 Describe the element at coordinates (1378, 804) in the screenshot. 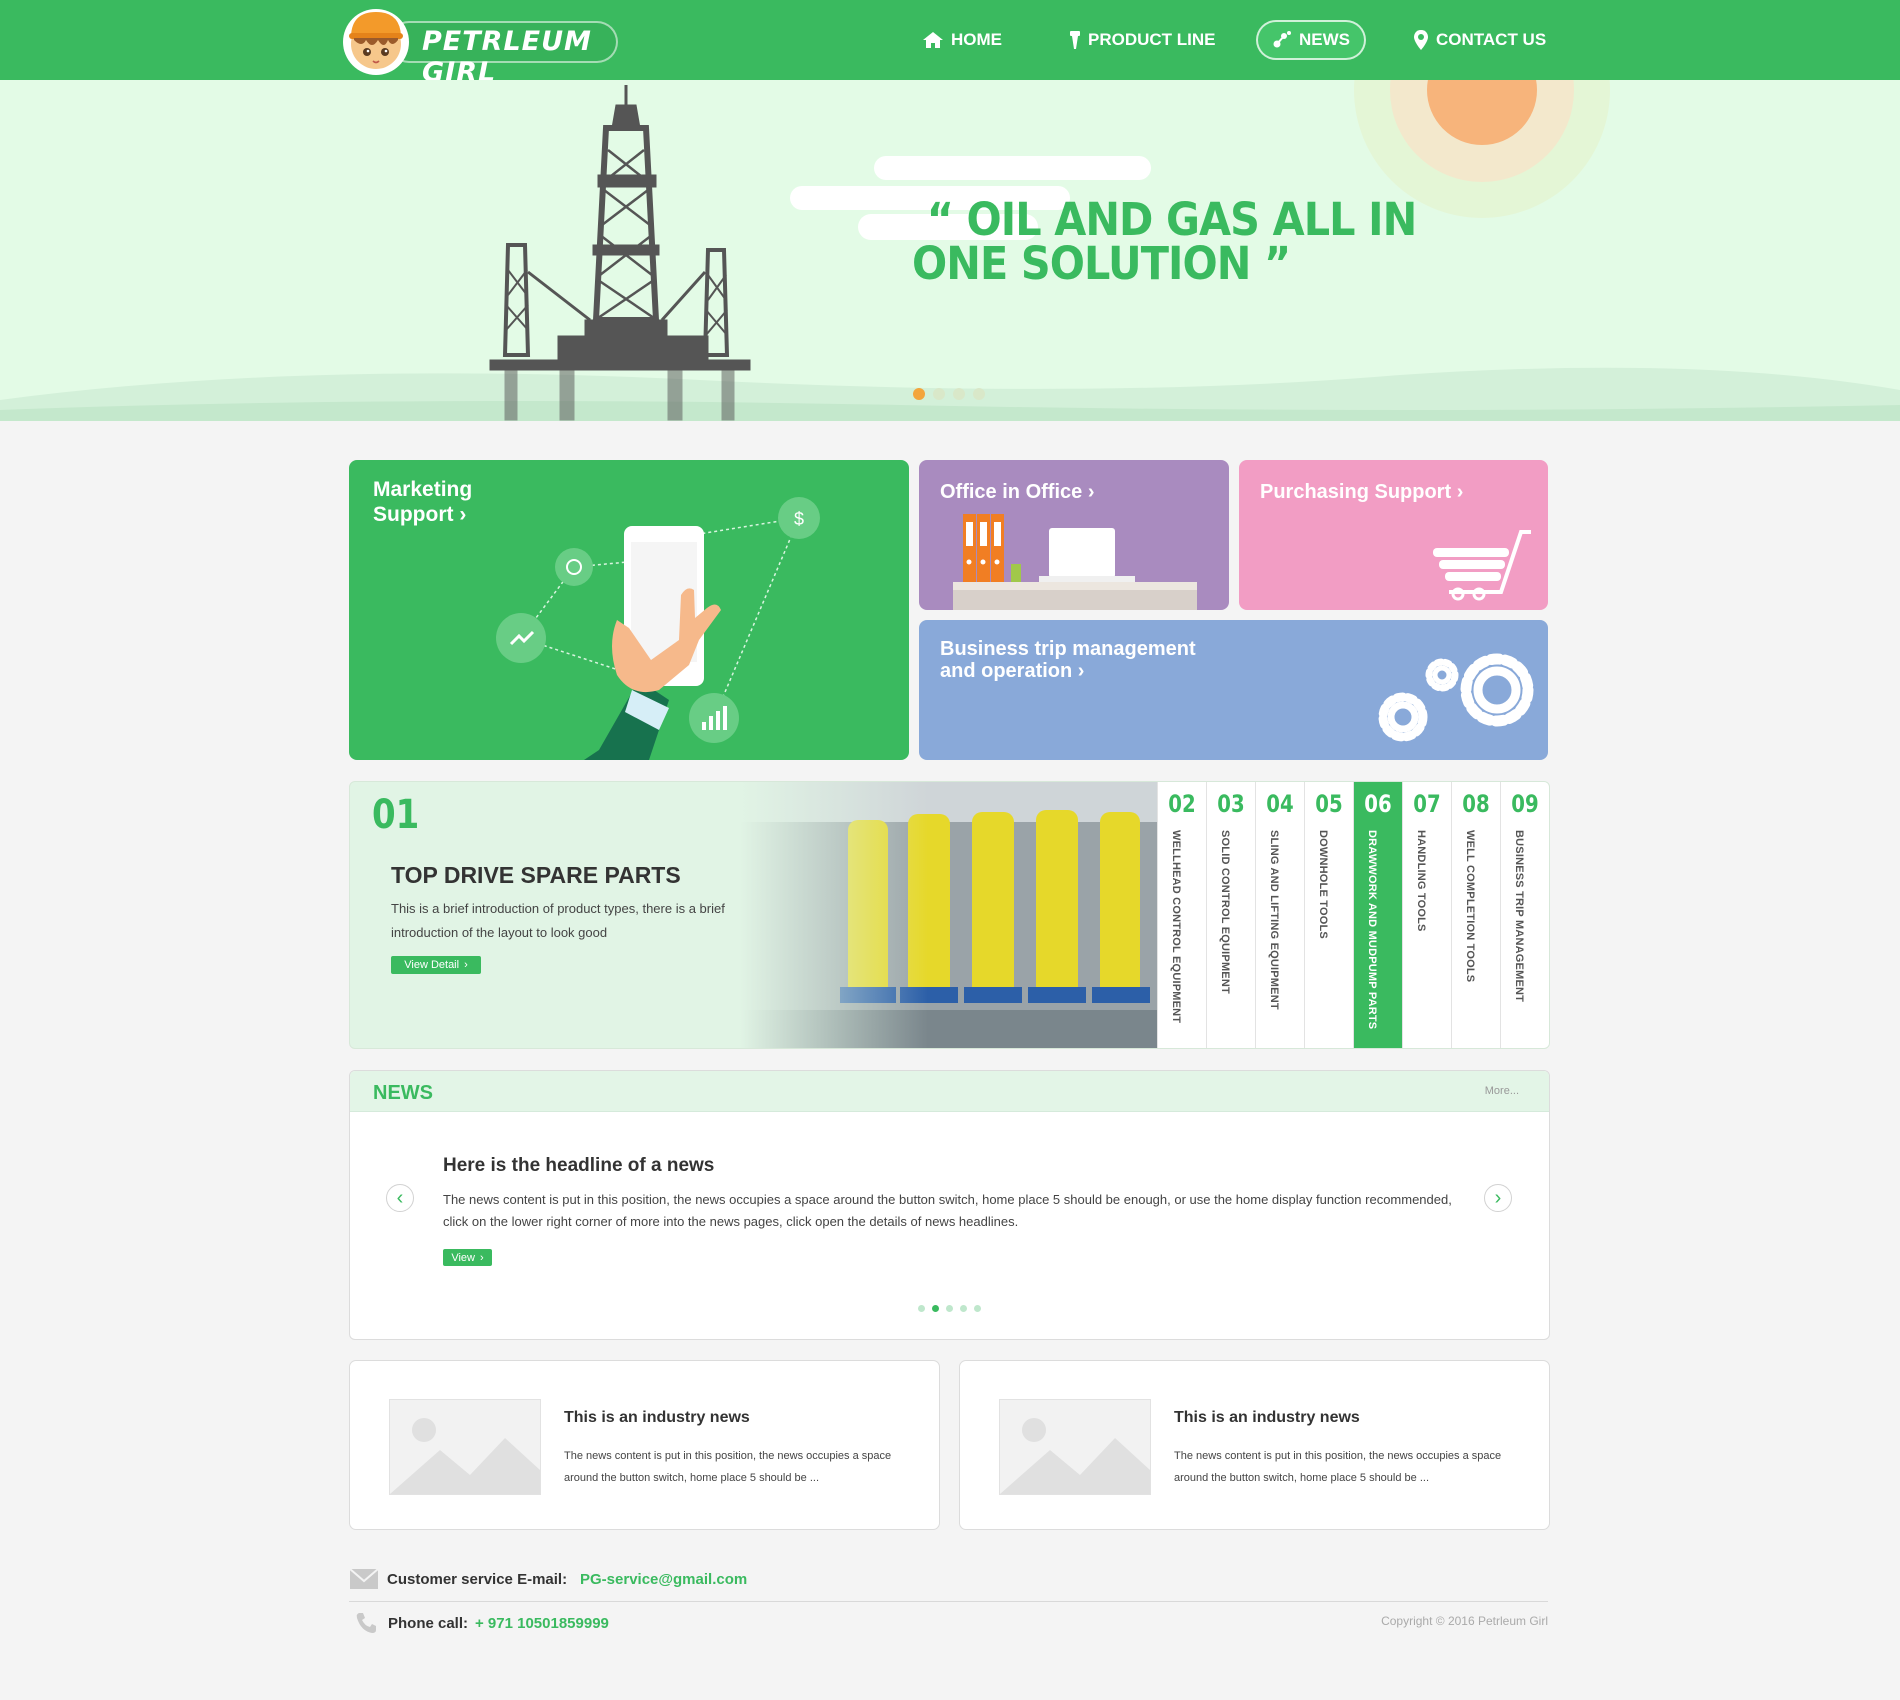

I see `product-tab-number: 06` at that location.